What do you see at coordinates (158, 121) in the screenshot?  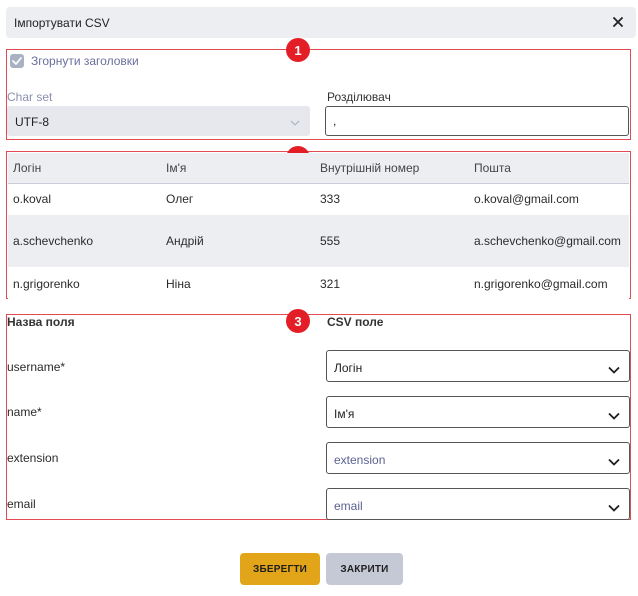 I see `charset-select: UTF-8` at bounding box center [158, 121].